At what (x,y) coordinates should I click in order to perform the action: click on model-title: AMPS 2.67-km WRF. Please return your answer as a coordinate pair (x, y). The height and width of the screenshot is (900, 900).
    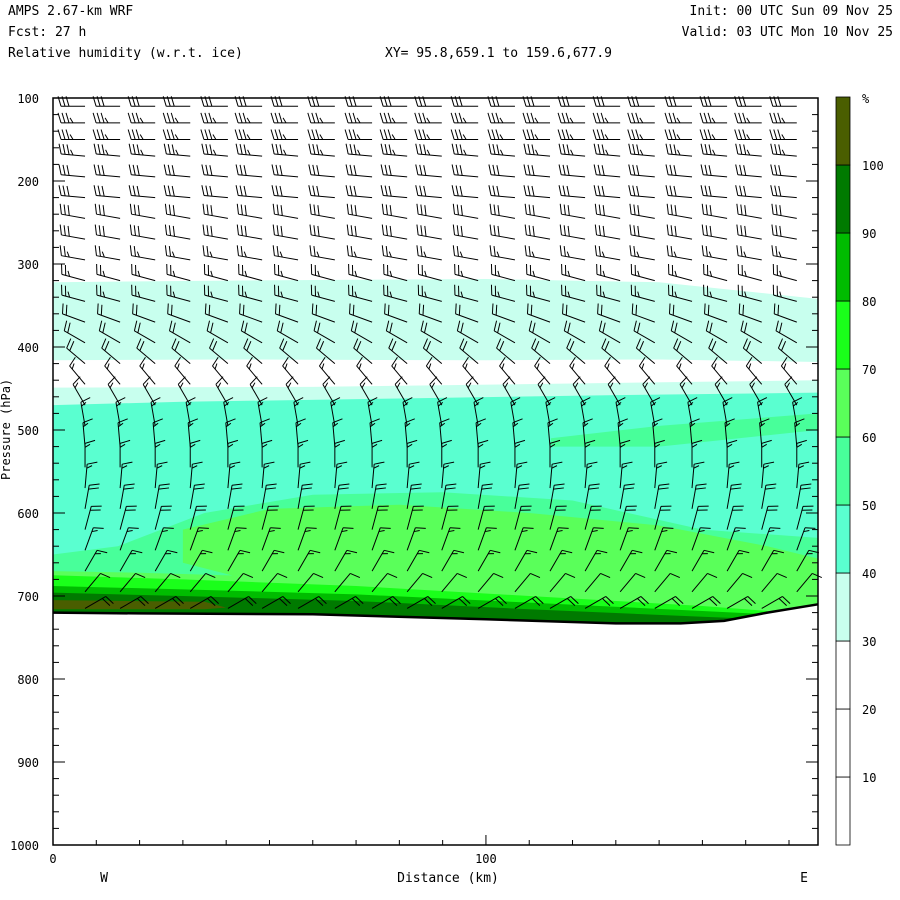
    Looking at the image, I should click on (70, 11).